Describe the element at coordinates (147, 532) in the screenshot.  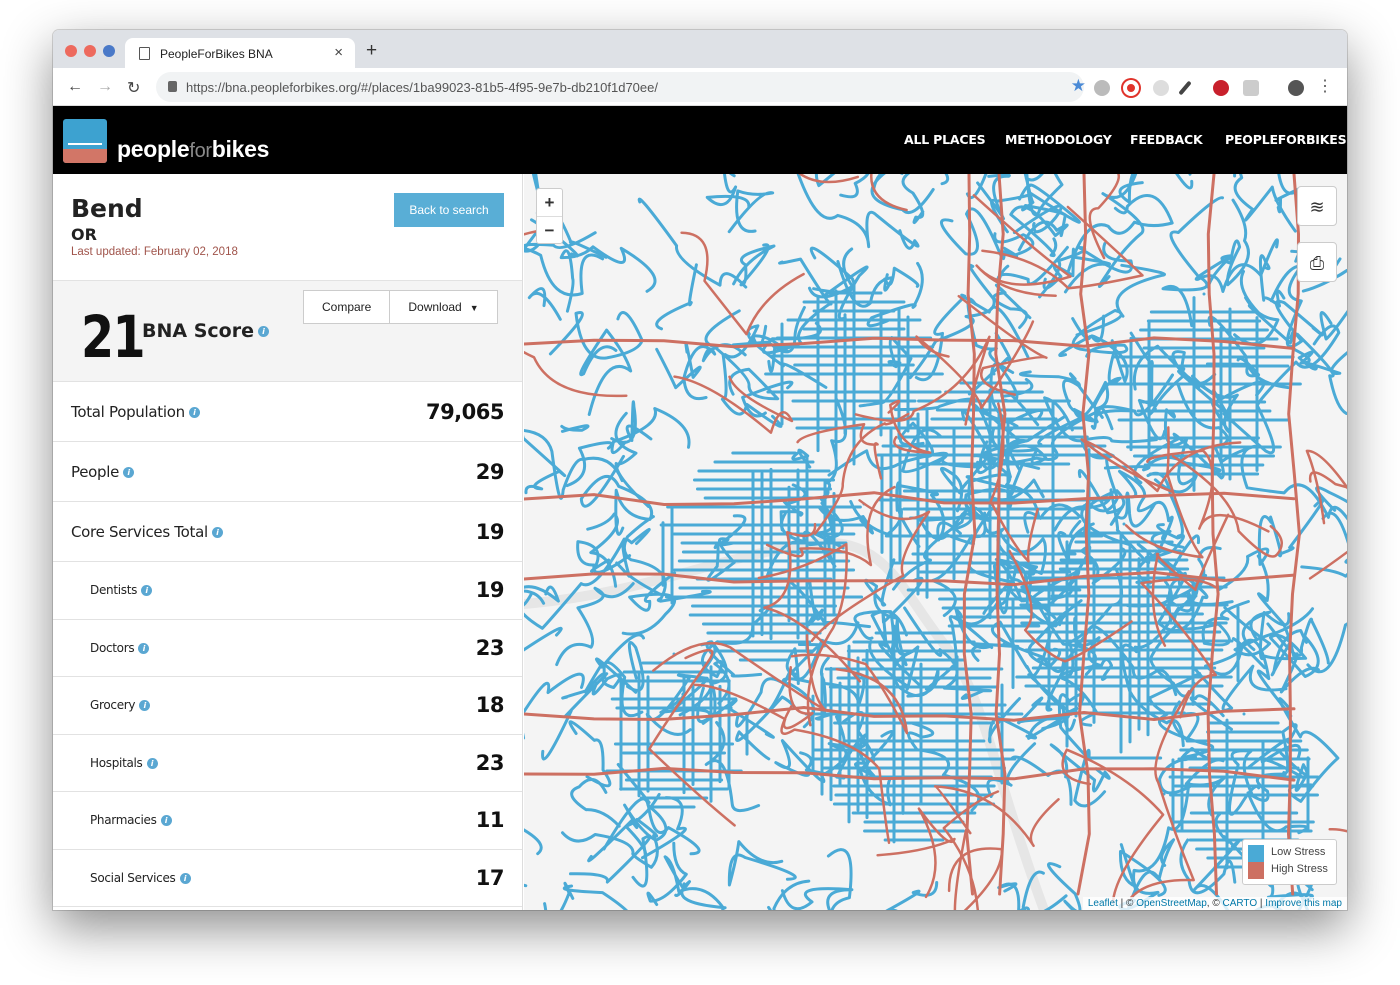
I see `metric-label: Core Services Total i` at that location.